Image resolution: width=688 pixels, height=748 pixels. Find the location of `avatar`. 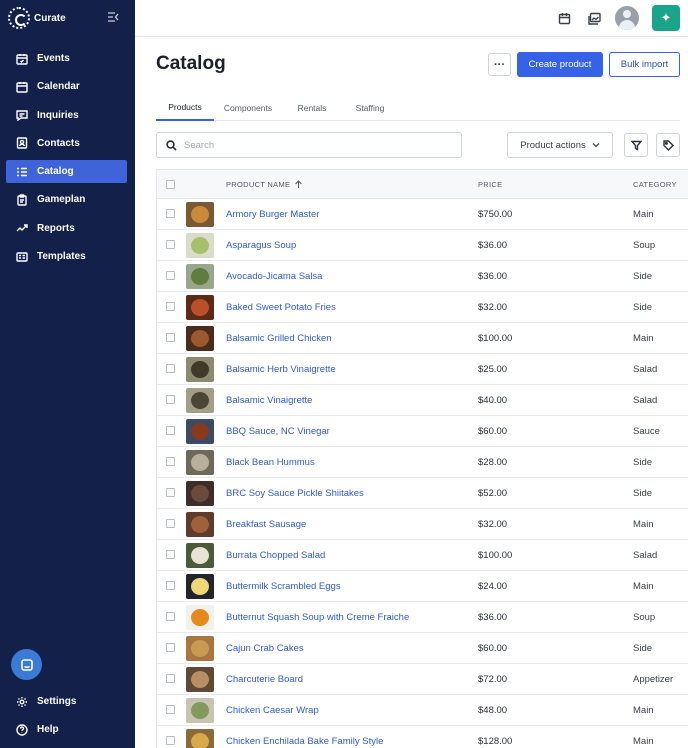

avatar is located at coordinates (627, 18).